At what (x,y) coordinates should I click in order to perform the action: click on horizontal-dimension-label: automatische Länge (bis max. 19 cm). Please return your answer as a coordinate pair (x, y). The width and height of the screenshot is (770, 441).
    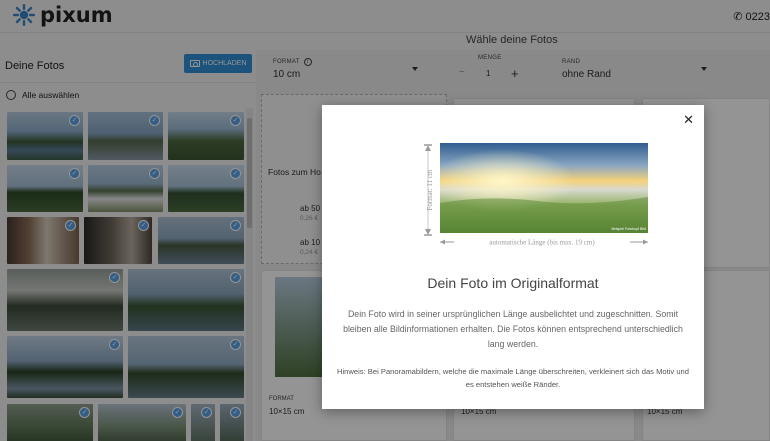
    Looking at the image, I should click on (542, 243).